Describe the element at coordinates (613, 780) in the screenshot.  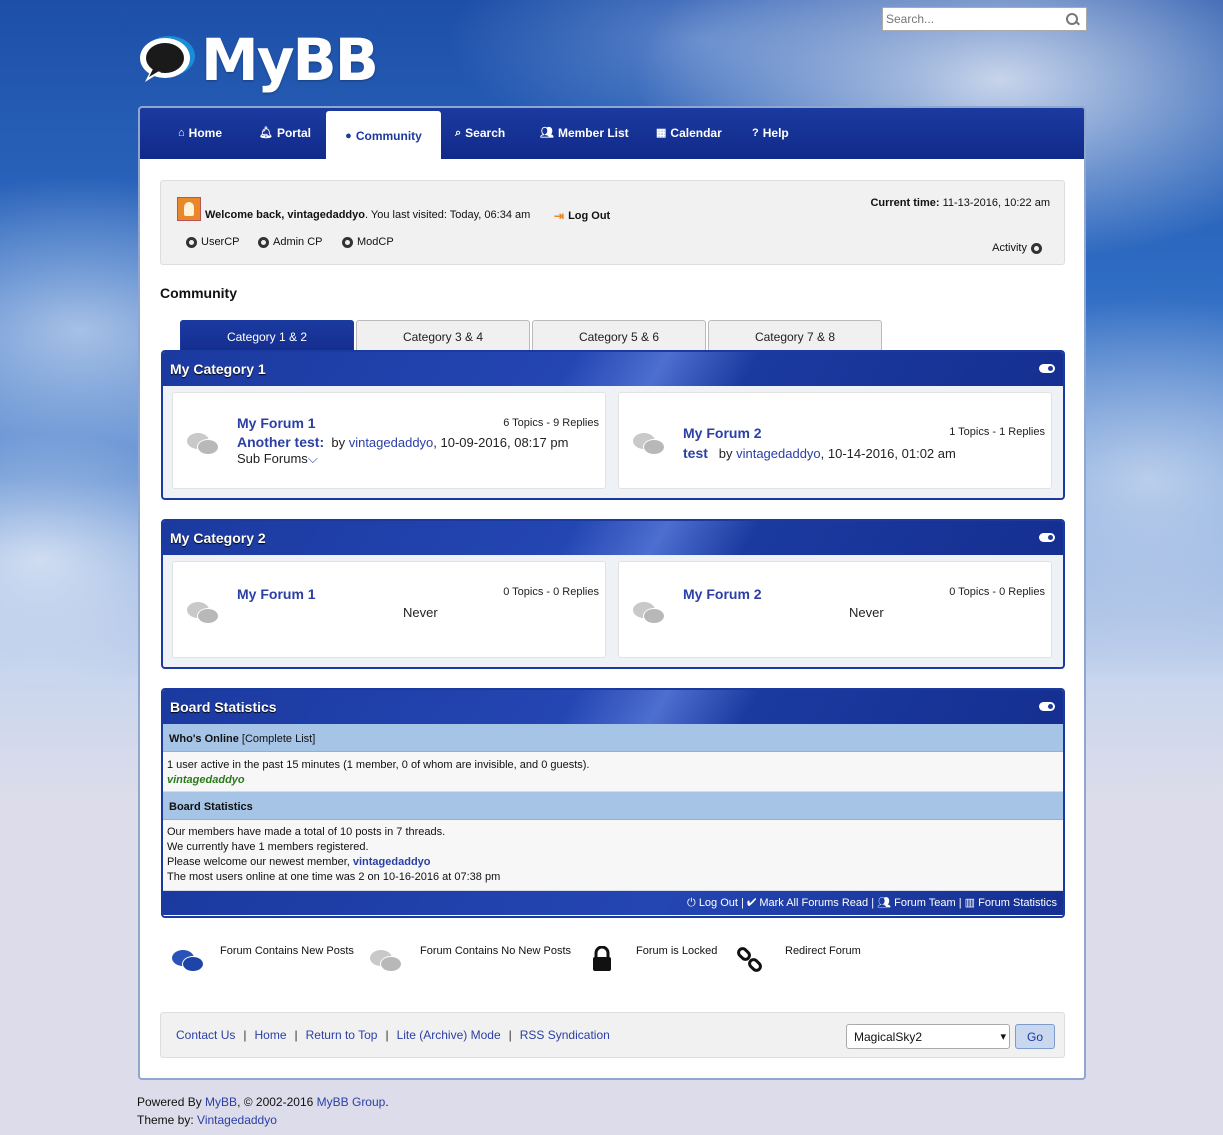
I see `online-user-link: vintagedaddyo` at that location.